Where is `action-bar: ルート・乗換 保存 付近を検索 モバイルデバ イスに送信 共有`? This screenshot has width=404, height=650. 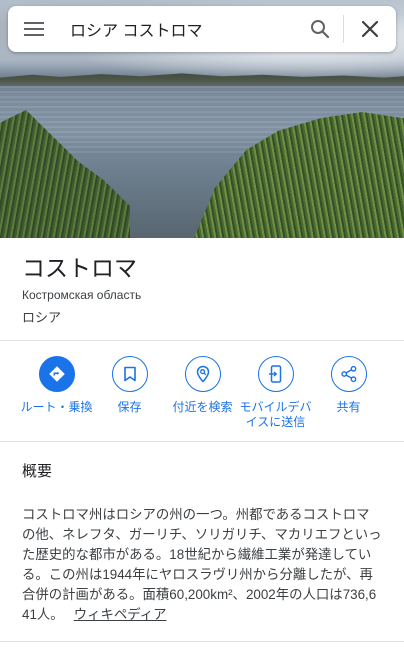 action-bar: ルート・乗換 保存 付近を検索 モバイルデバ イスに送信 共有 is located at coordinates (202, 396).